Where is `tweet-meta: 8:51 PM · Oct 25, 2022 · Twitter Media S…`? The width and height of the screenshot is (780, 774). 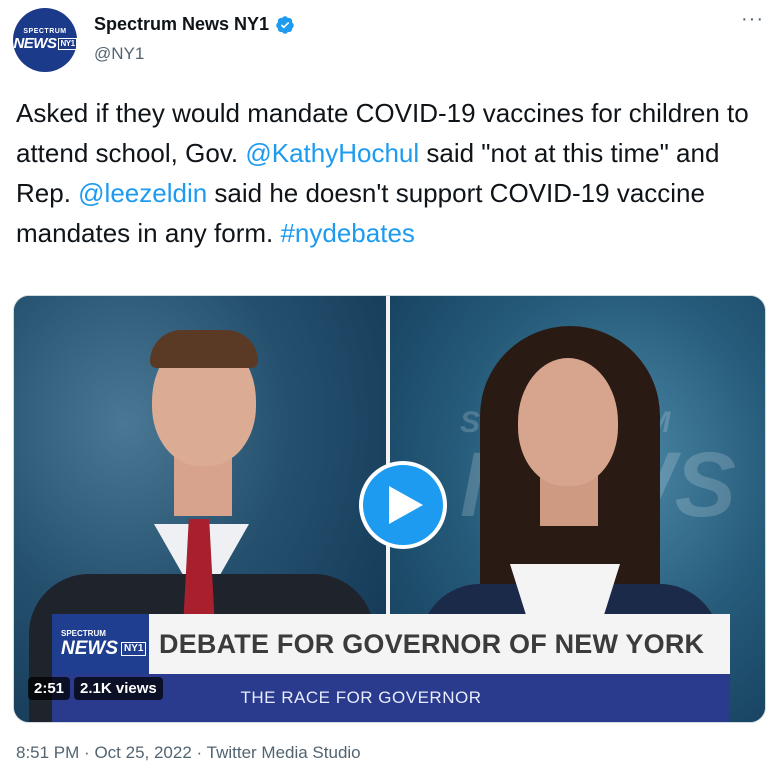
tweet-meta: 8:51 PM · Oct 25, 2022 · Twitter Media S… is located at coordinates (188, 753).